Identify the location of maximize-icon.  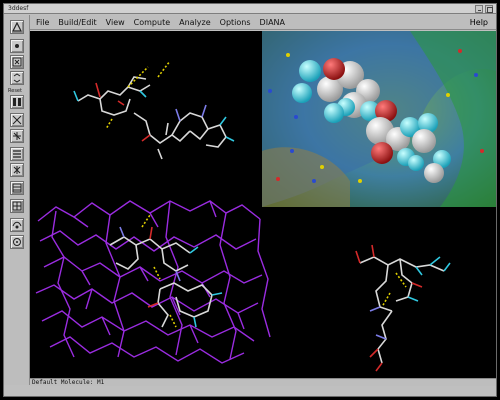
(489, 9).